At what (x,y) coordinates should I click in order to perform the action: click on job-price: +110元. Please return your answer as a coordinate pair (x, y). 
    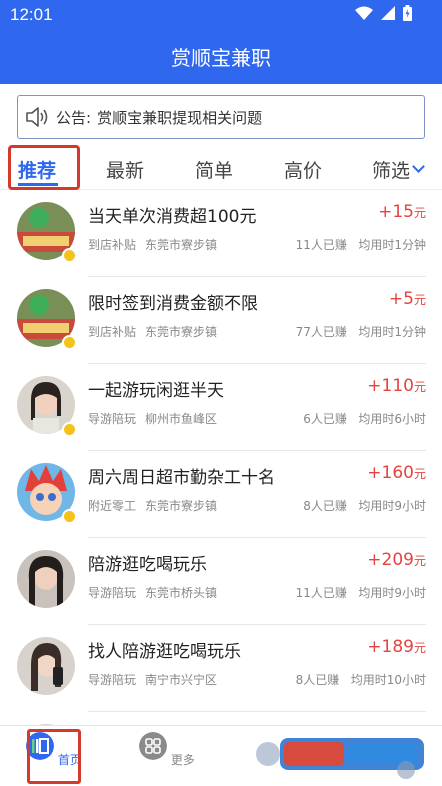
    Looking at the image, I should click on (396, 386).